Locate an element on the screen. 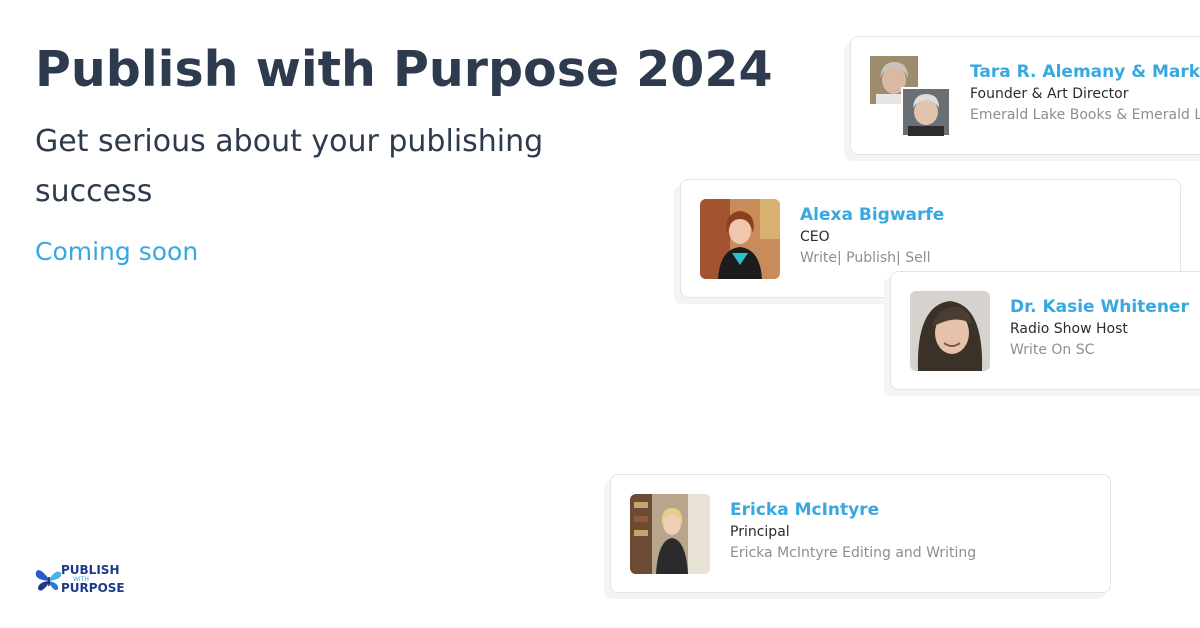 The width and height of the screenshot is (1200, 628). logo-line-purpose: PURPOSE is located at coordinates (93, 588).